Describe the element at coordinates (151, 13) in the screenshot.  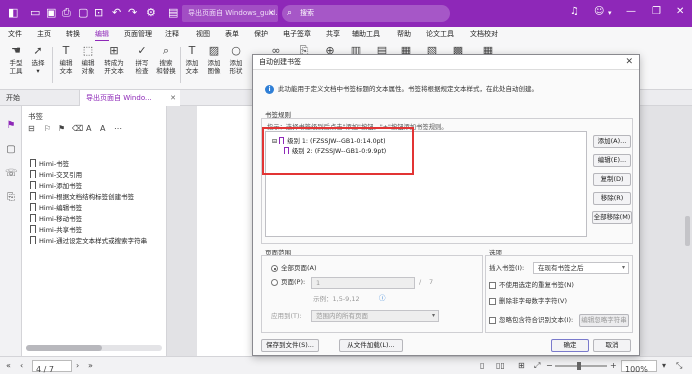
I see `customize-icon: ⚙` at that location.